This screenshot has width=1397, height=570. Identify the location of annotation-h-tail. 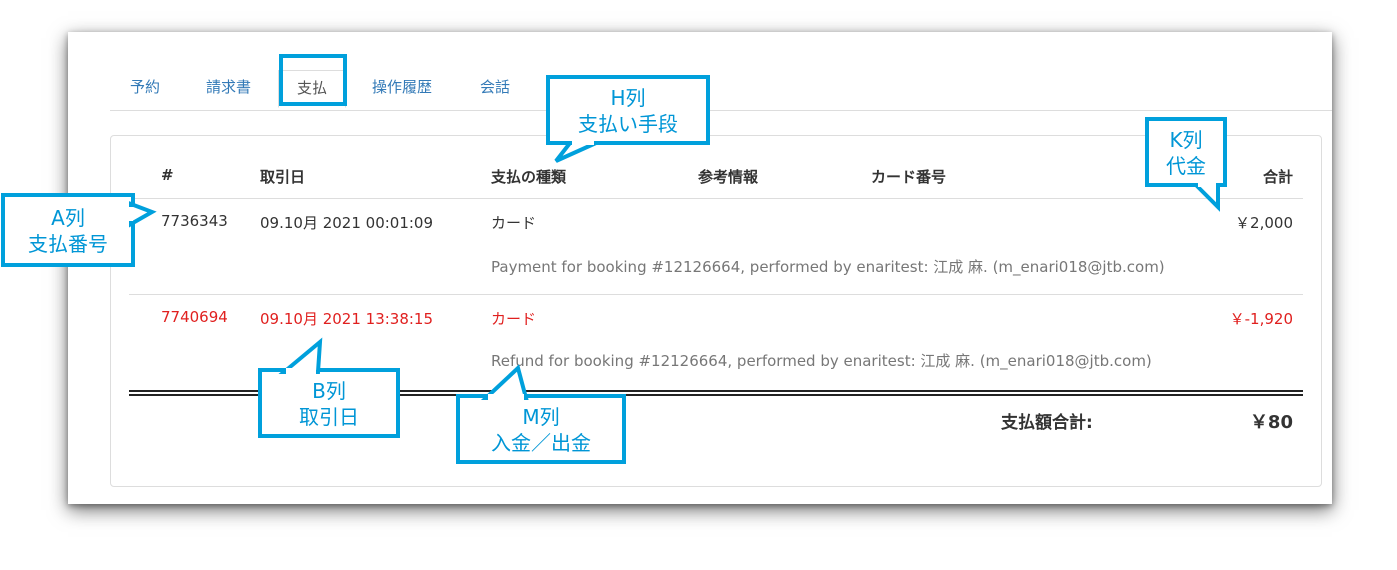
(575, 151).